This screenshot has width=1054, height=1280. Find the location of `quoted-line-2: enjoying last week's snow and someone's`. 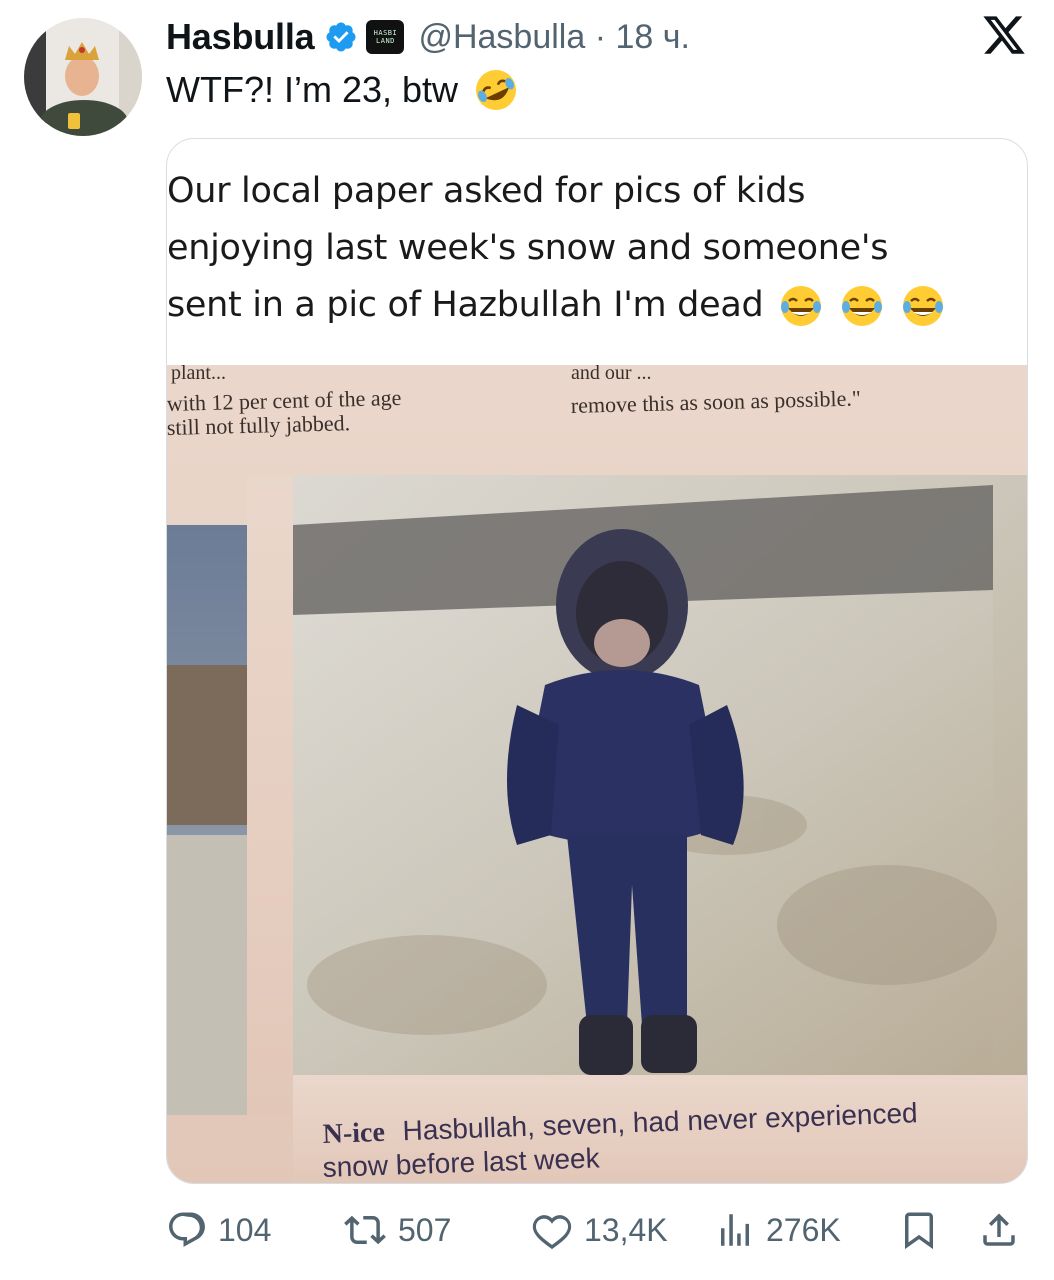

quoted-line-2: enjoying last week's snow and someone's is located at coordinates (528, 248).